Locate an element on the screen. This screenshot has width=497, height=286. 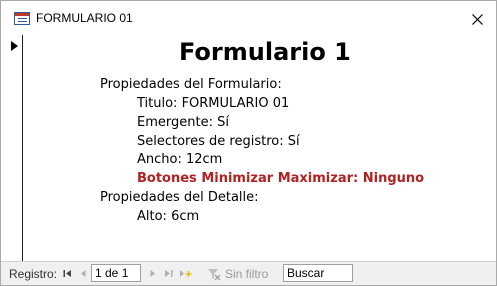
property-height: Alto: 6cm is located at coordinates (168, 216).